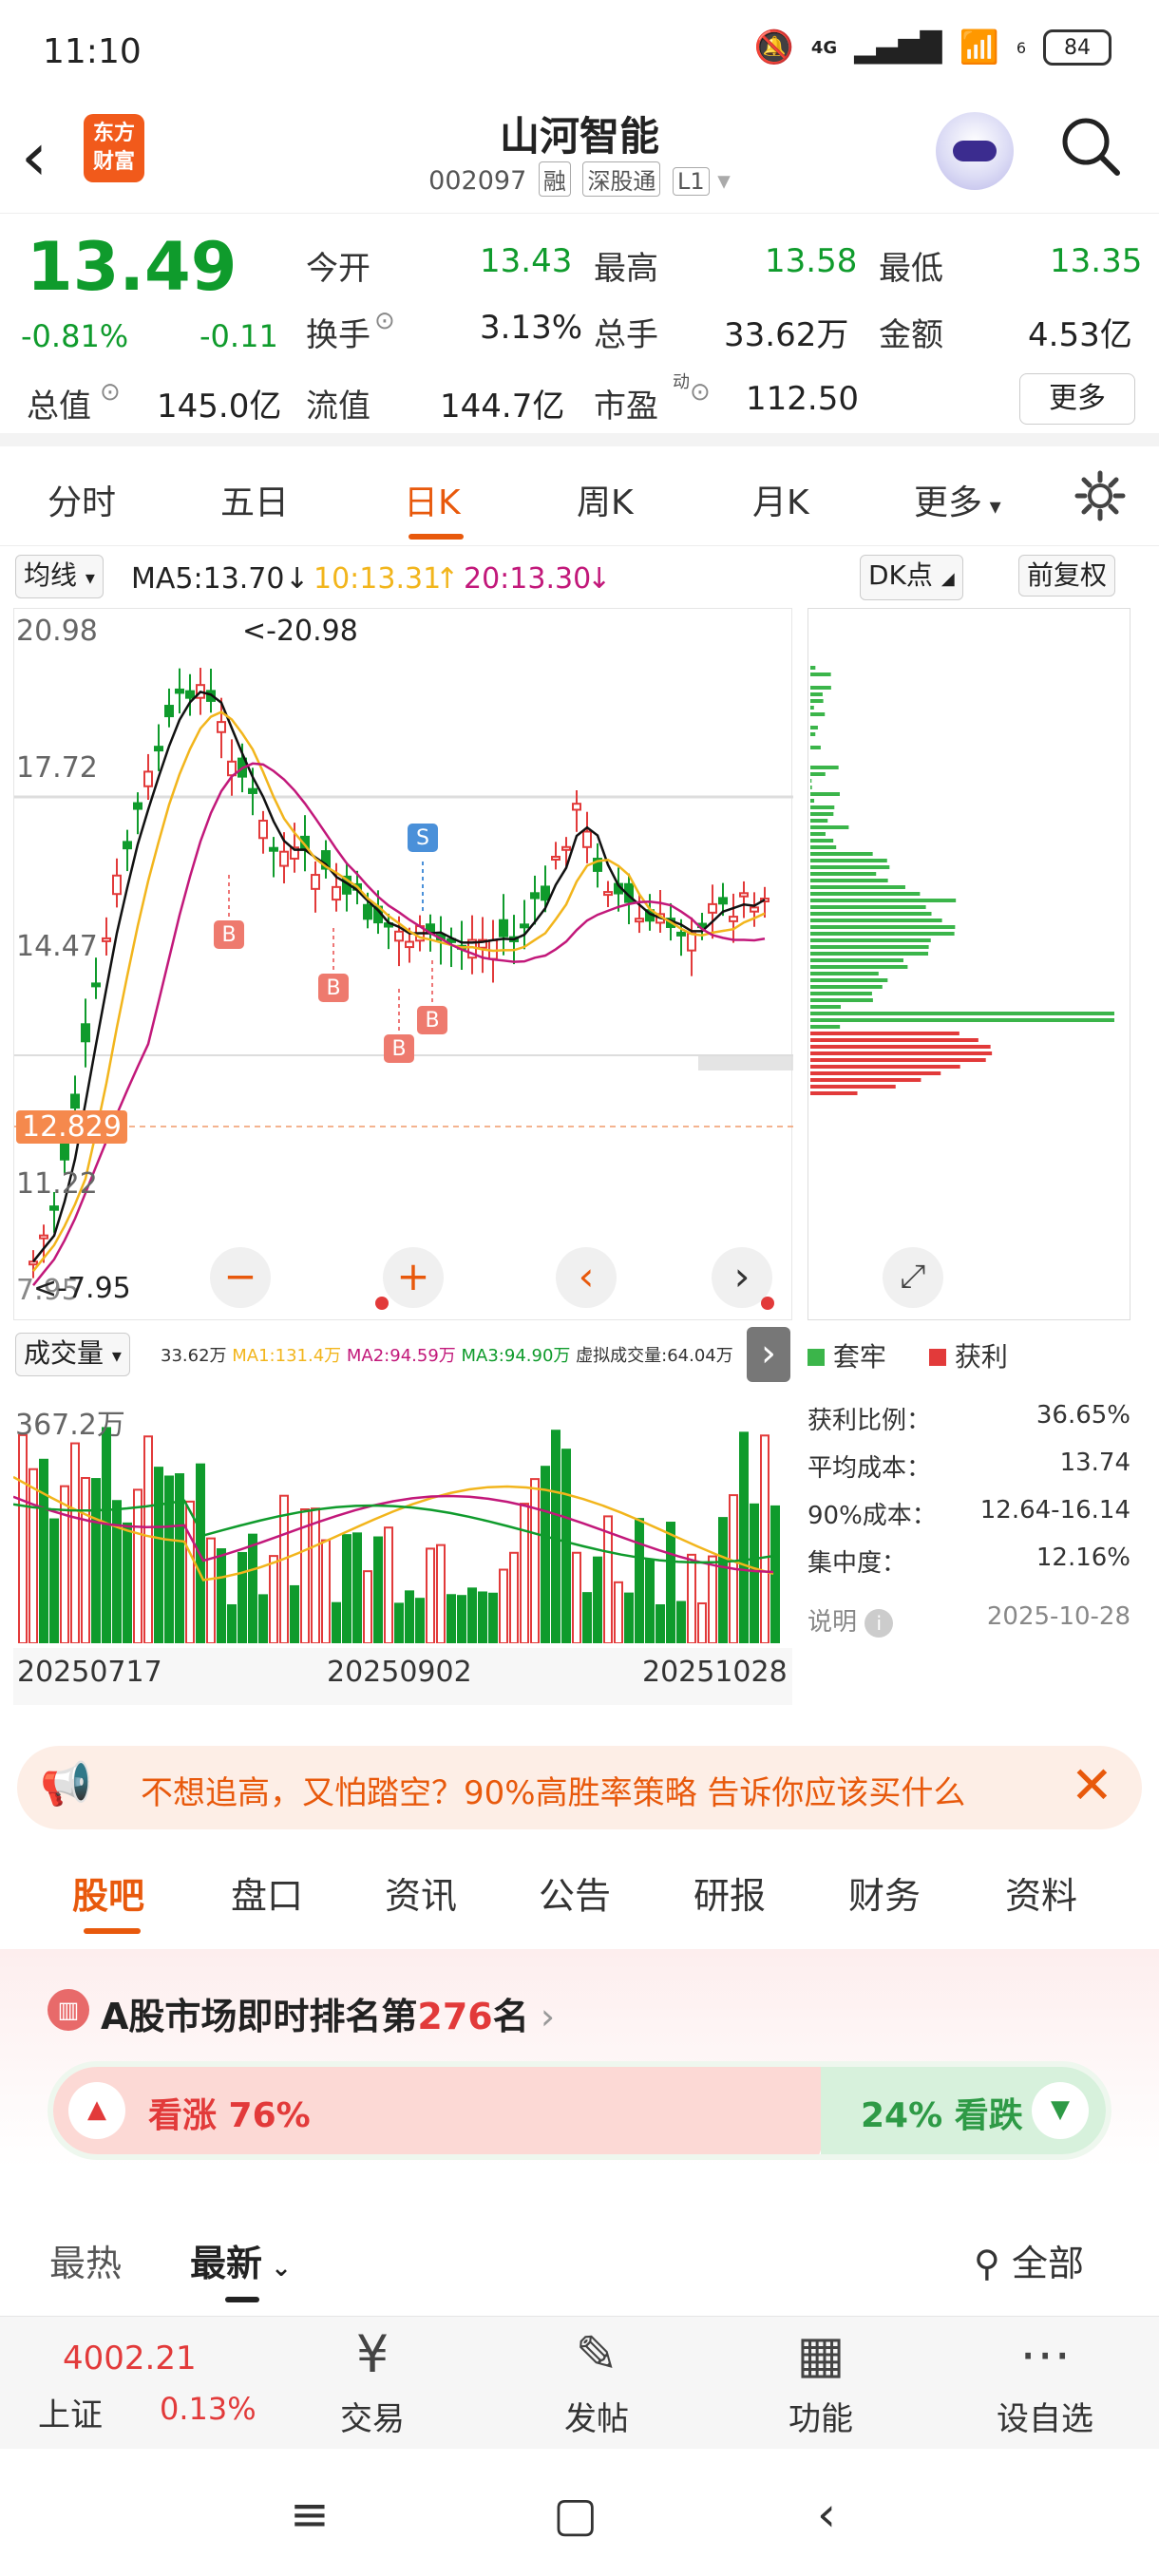 Image resolution: width=1159 pixels, height=2576 pixels. Describe the element at coordinates (267, 1892) in the screenshot. I see `tab-orderbook: 盘口` at that location.